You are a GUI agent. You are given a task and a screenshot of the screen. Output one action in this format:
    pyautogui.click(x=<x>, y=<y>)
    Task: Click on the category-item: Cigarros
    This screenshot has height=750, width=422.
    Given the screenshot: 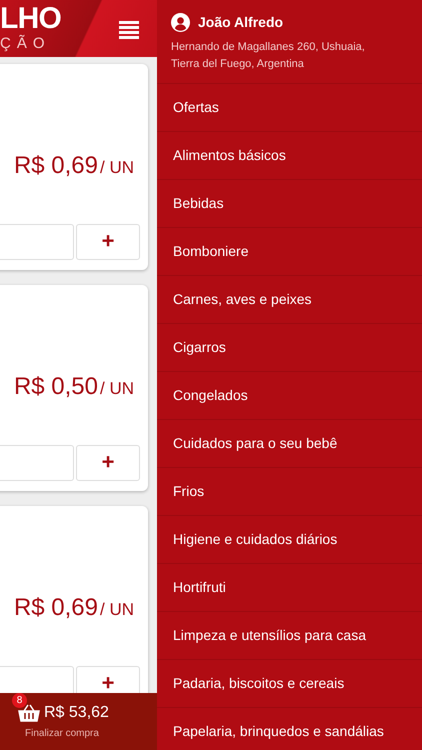 What is the action you would take?
    pyautogui.click(x=289, y=347)
    